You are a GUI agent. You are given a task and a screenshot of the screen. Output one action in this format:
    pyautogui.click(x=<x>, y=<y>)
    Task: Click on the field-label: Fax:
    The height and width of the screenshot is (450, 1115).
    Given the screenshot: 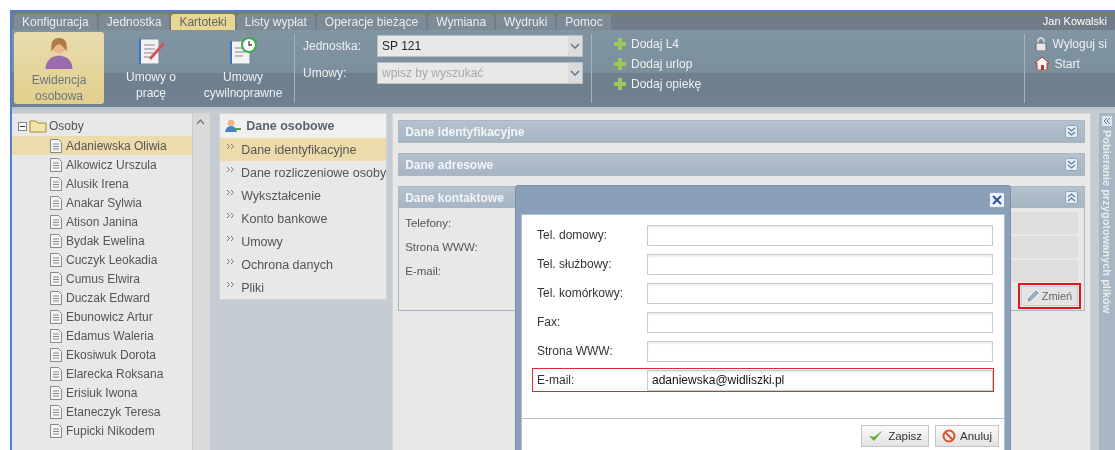 What is the action you would take?
    pyautogui.click(x=549, y=322)
    